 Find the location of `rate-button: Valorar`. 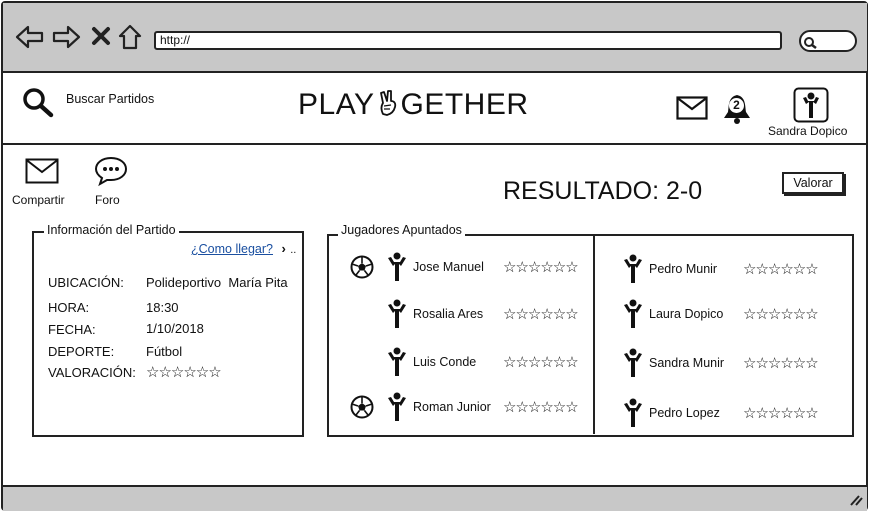

rate-button: Valorar is located at coordinates (813, 183).